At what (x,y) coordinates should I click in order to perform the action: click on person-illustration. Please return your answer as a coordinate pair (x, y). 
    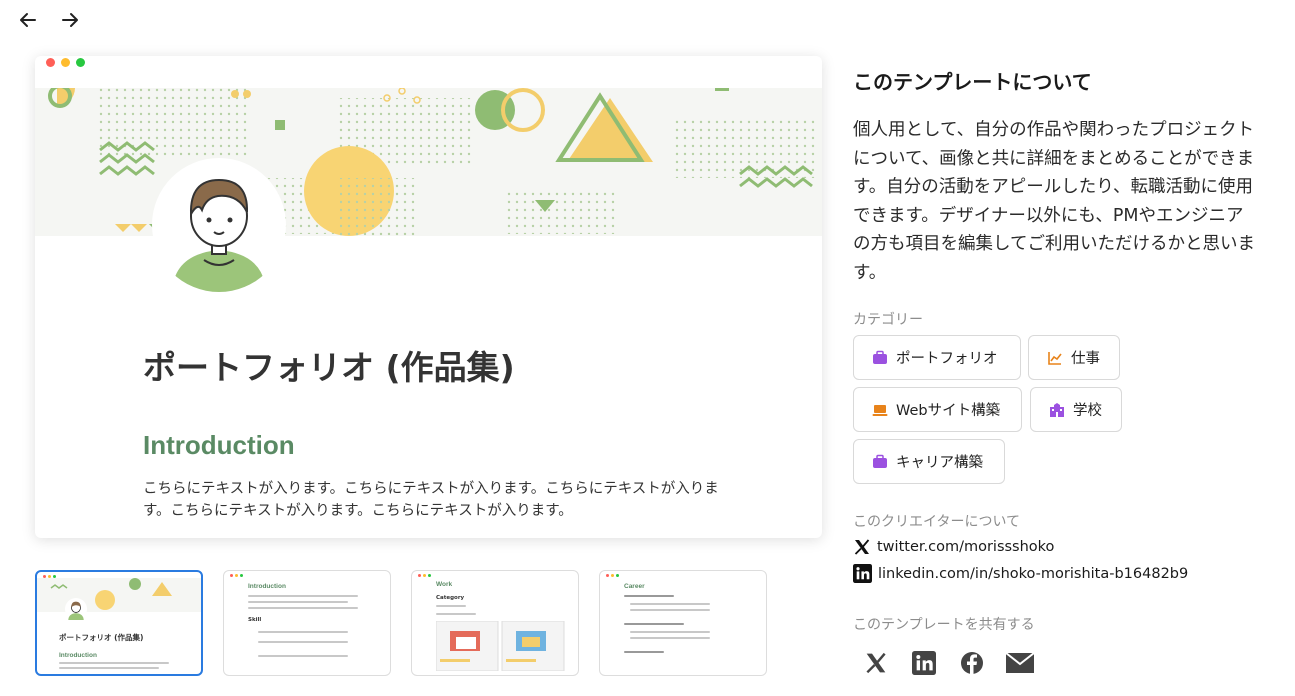
    Looking at the image, I should click on (219, 235).